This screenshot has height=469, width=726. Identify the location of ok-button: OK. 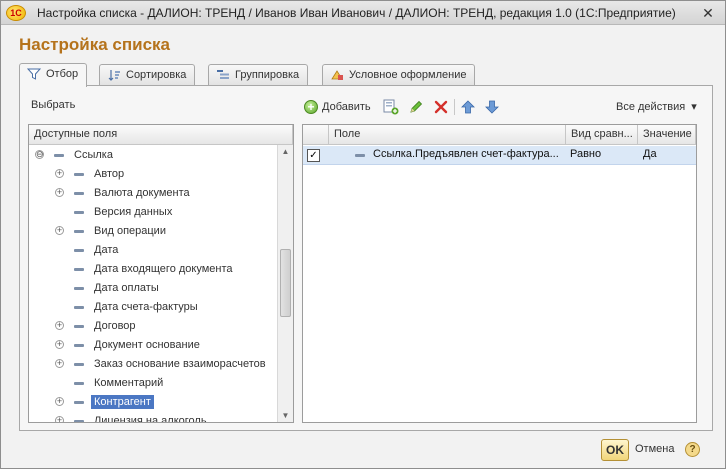
(615, 450).